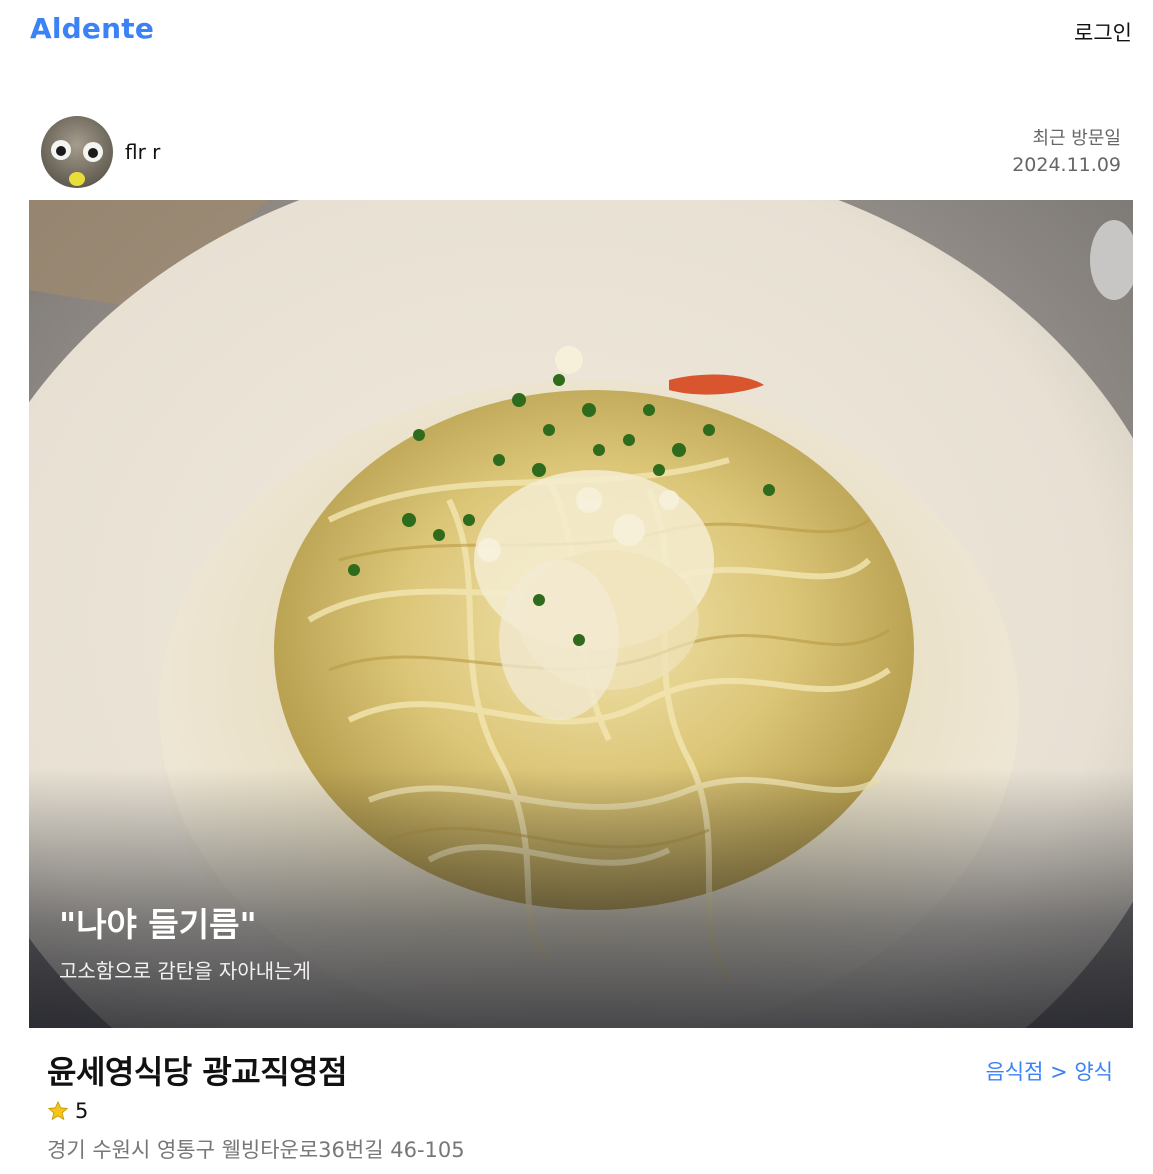  Describe the element at coordinates (142, 152) in the screenshot. I see `author-name: flr r` at that location.